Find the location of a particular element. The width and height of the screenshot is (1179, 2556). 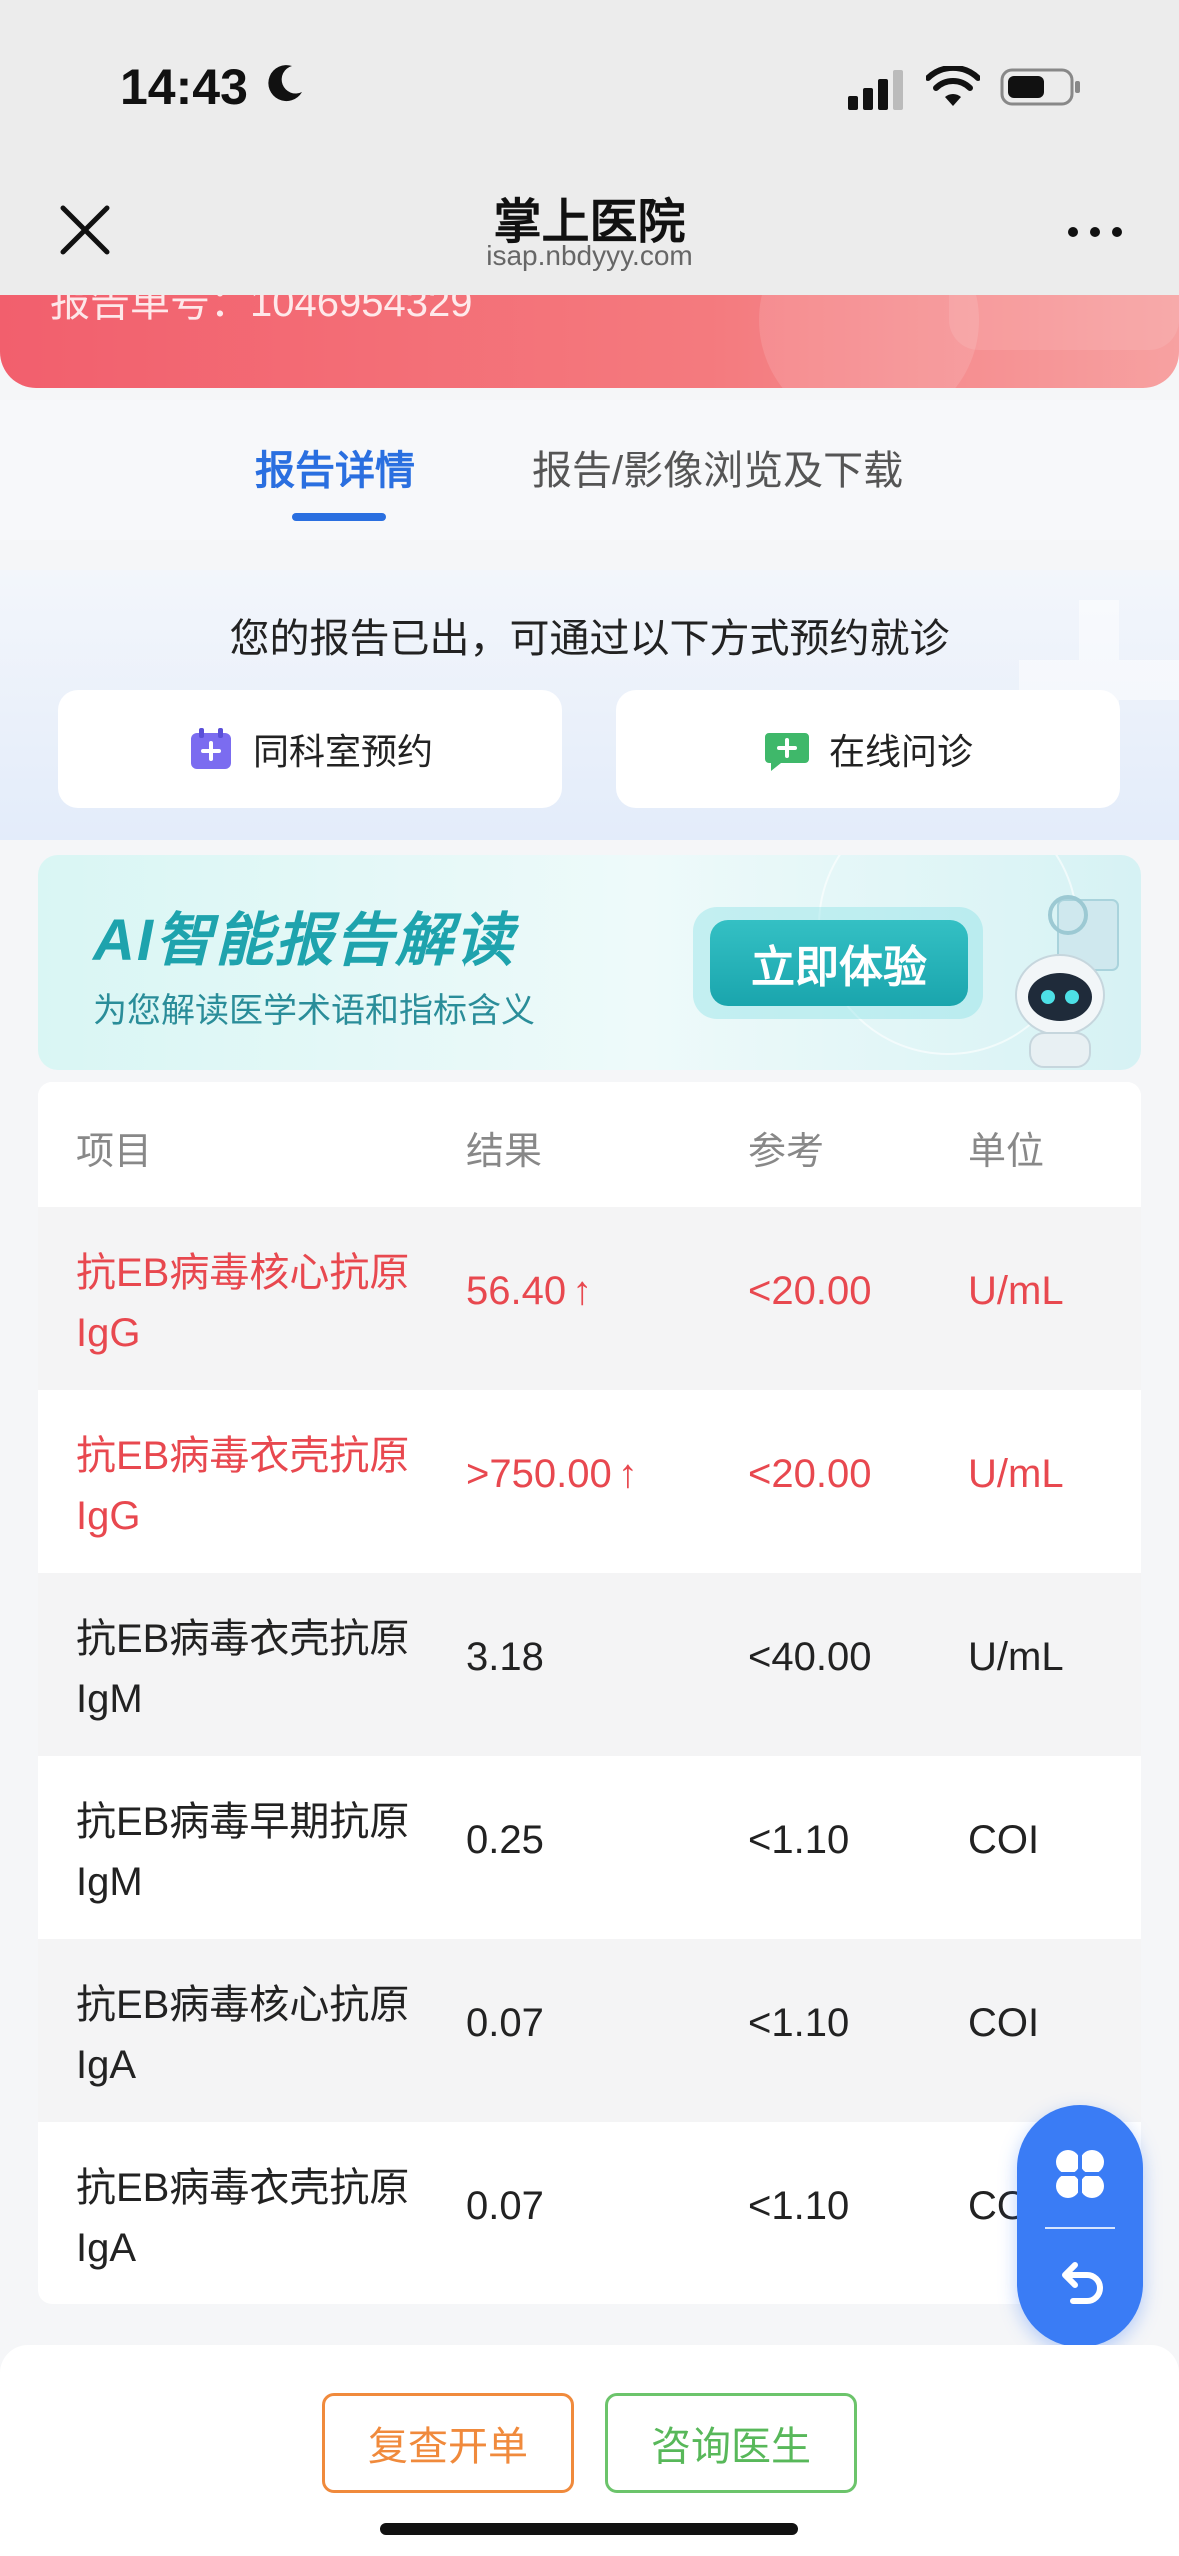

table-row: 抗EB病毒衣壳抗原IgA 0.07 <1.10 COI is located at coordinates (589, 2213).